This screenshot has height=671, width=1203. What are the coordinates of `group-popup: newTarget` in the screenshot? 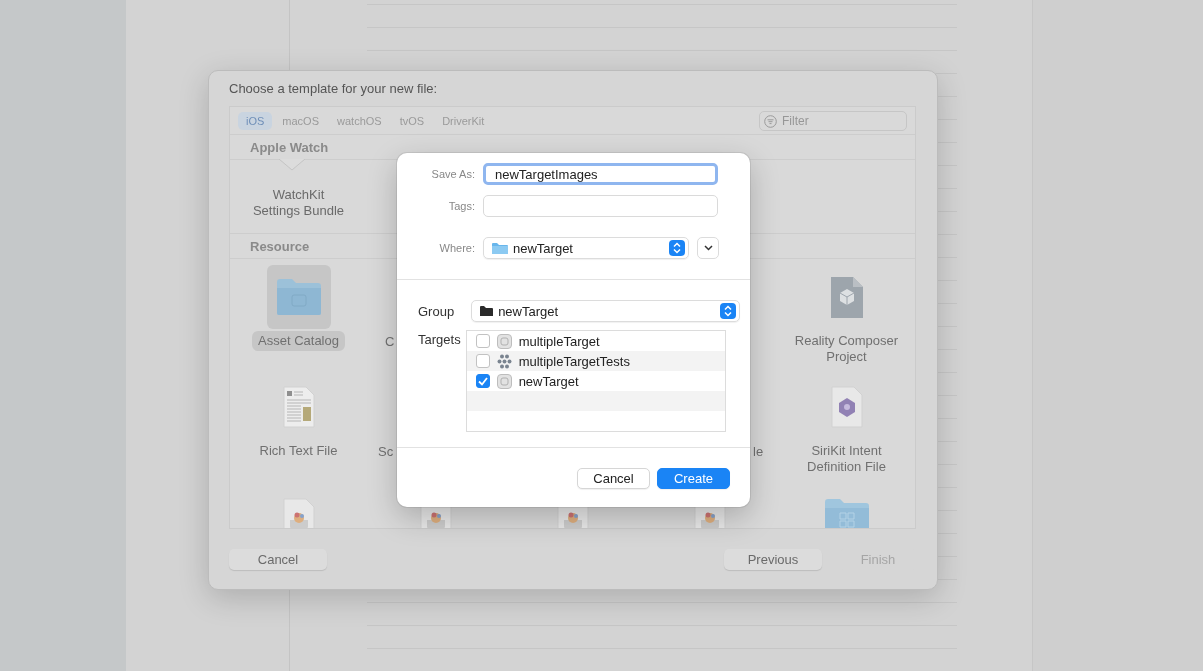 It's located at (606, 311).